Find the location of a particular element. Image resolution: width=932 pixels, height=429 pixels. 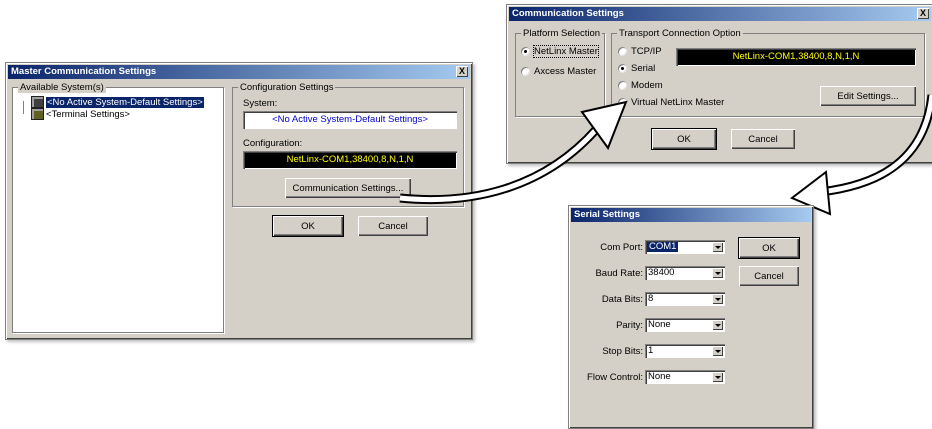

configuration-value: NetLinx-COM1,38400,8,N,1,N is located at coordinates (350, 159).